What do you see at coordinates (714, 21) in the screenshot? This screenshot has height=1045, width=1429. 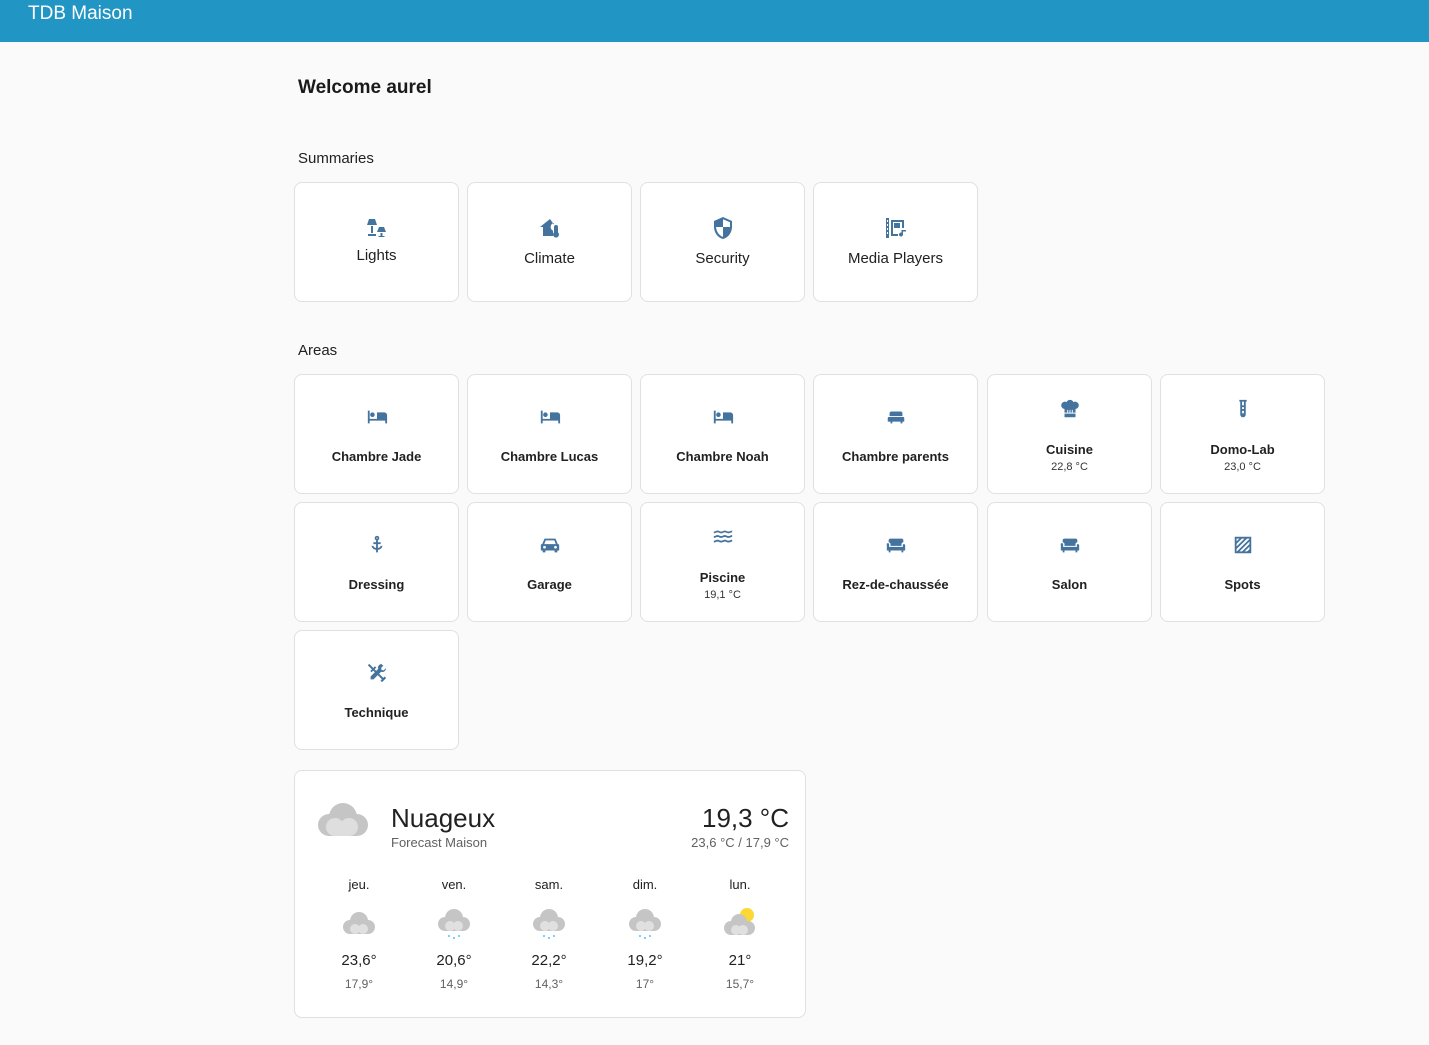 I see `app-header: TDB Maison` at bounding box center [714, 21].